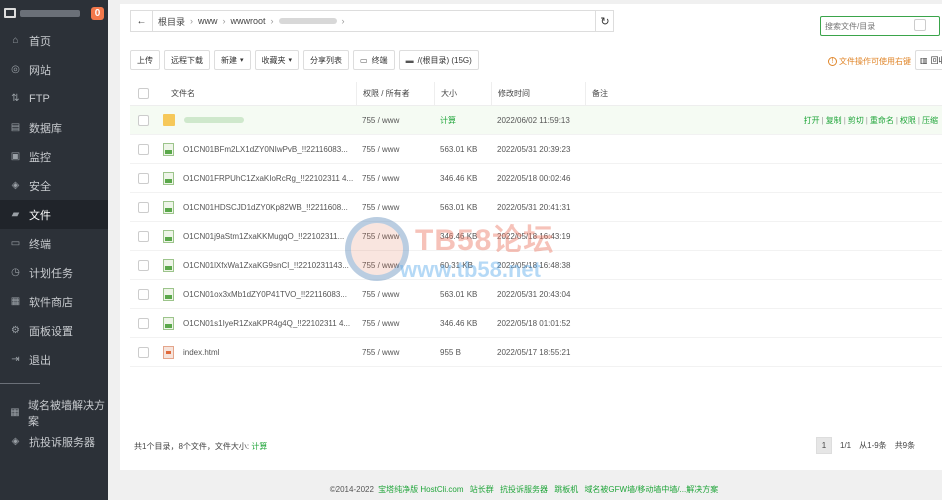 This screenshot has height=500, width=942. Describe the element at coordinates (604, 21) in the screenshot. I see `refresh-icon: ↻` at that location.